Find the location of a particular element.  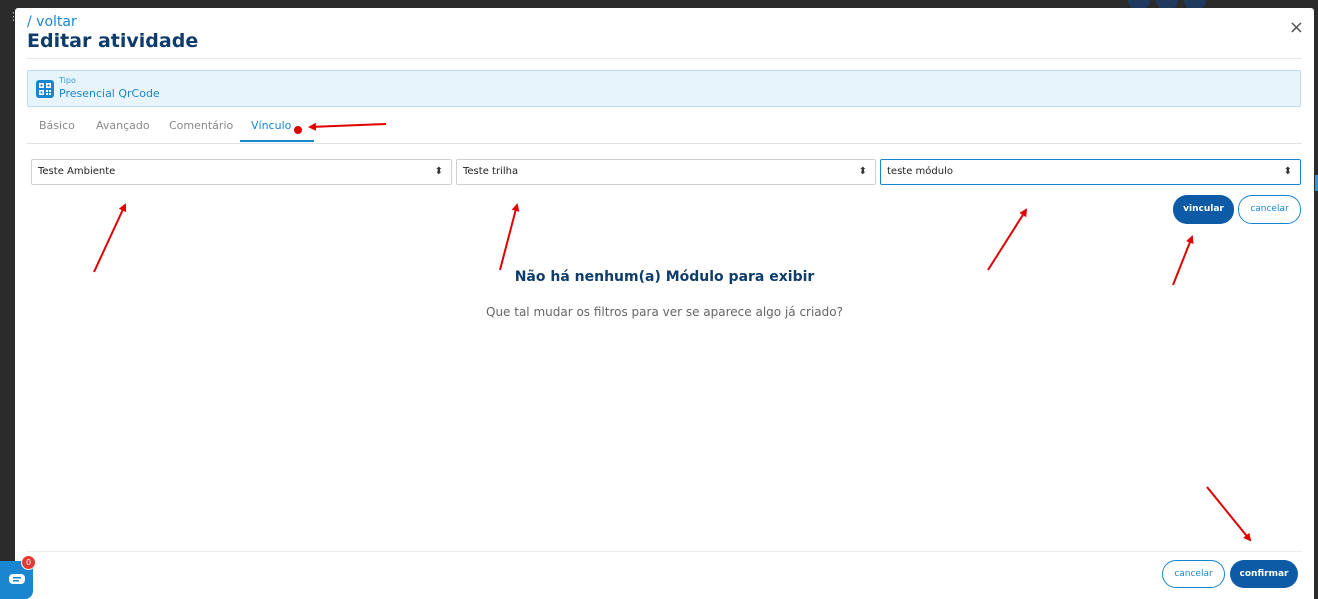

modulo-select: teste módulo ⬍ is located at coordinates (1090, 172).